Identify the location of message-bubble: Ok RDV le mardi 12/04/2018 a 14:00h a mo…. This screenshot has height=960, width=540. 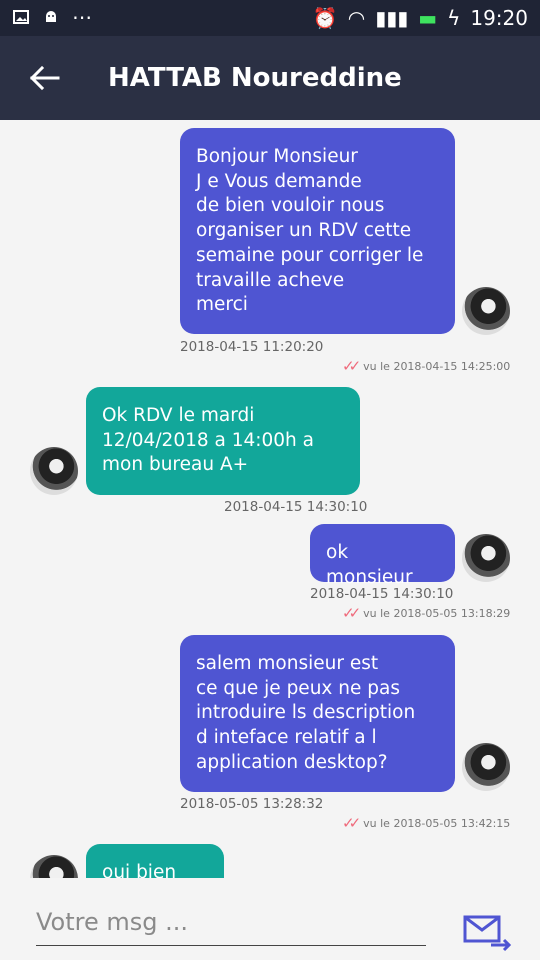
(223, 441).